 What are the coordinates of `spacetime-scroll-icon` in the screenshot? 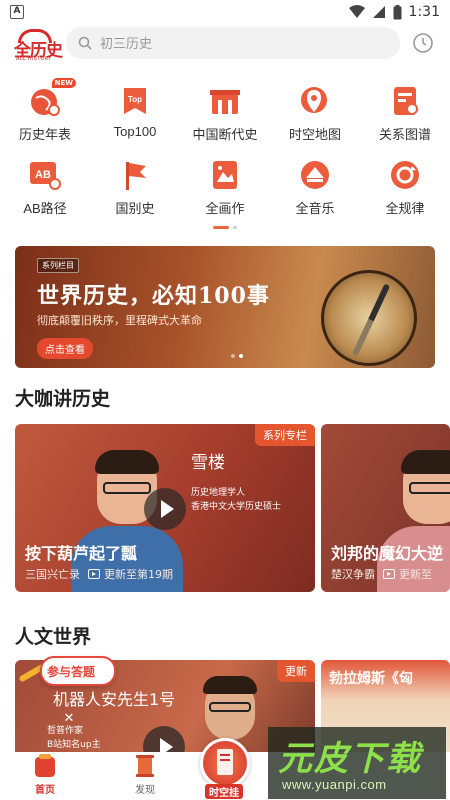 It's located at (225, 762).